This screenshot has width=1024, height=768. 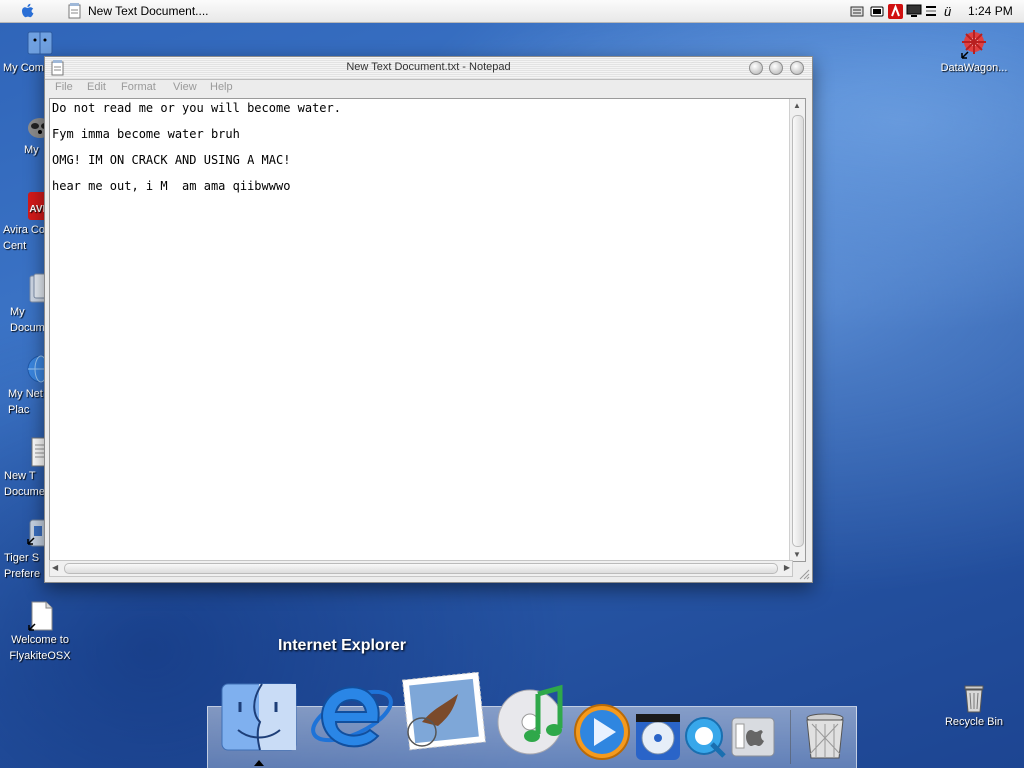 What do you see at coordinates (146, 134) in the screenshot?
I see `text-line: Fym imma become water bruh` at bounding box center [146, 134].